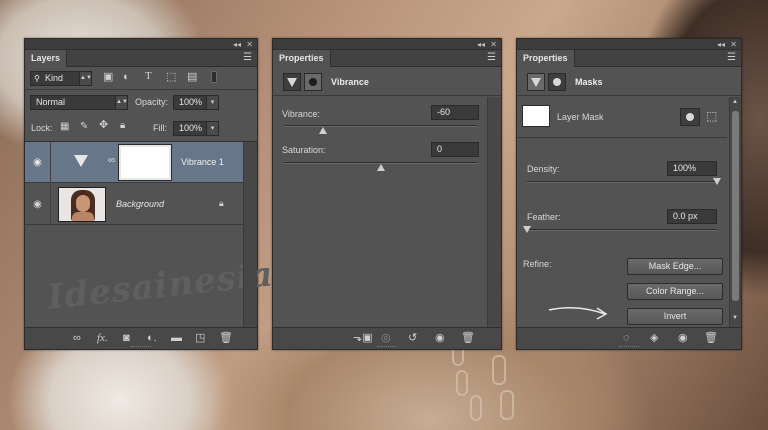 Image resolution: width=768 pixels, height=430 pixels. Describe the element at coordinates (735, 206) in the screenshot. I see `scroll-thumb` at that location.